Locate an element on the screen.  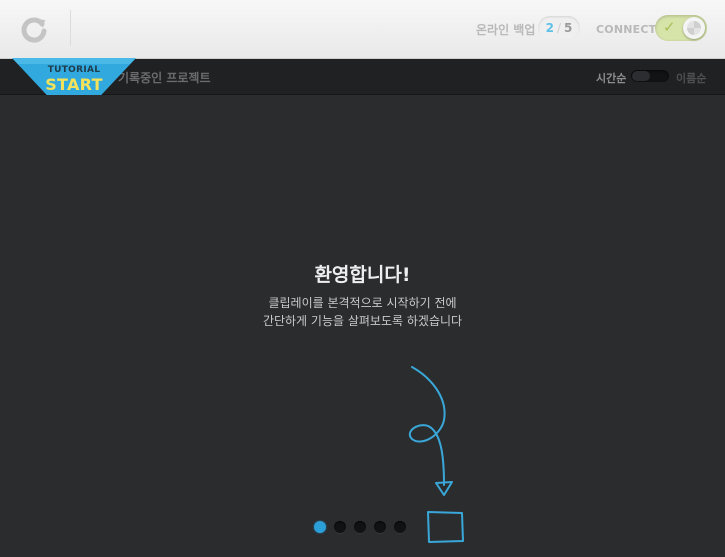
sort-toggle is located at coordinates (650, 76).